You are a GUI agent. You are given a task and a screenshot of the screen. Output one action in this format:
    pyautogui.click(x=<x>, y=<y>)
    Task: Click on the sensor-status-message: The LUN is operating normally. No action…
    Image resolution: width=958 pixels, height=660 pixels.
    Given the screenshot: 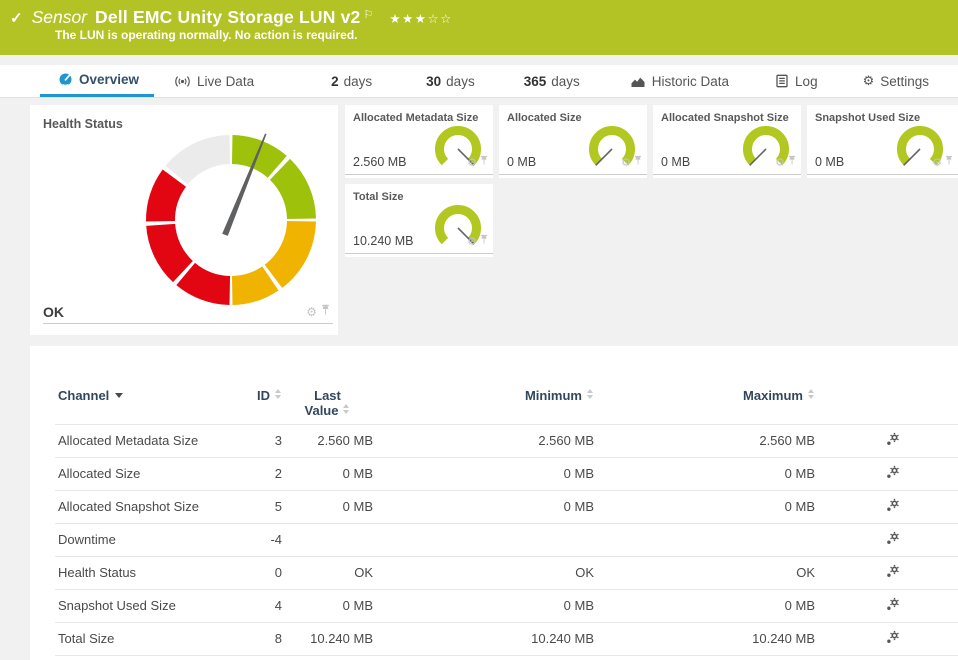 What is the action you would take?
    pyautogui.click(x=206, y=35)
    